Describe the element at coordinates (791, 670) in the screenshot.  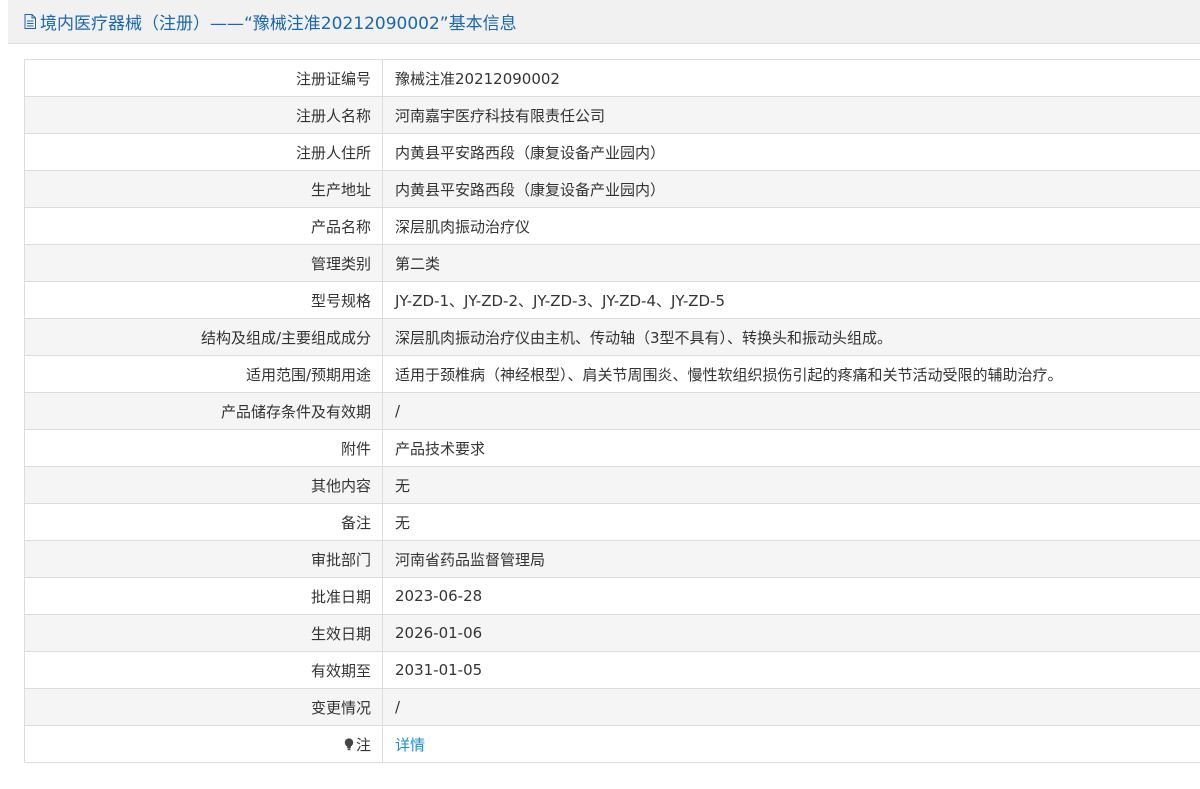
I see `row-value: 2031-01-05` at that location.